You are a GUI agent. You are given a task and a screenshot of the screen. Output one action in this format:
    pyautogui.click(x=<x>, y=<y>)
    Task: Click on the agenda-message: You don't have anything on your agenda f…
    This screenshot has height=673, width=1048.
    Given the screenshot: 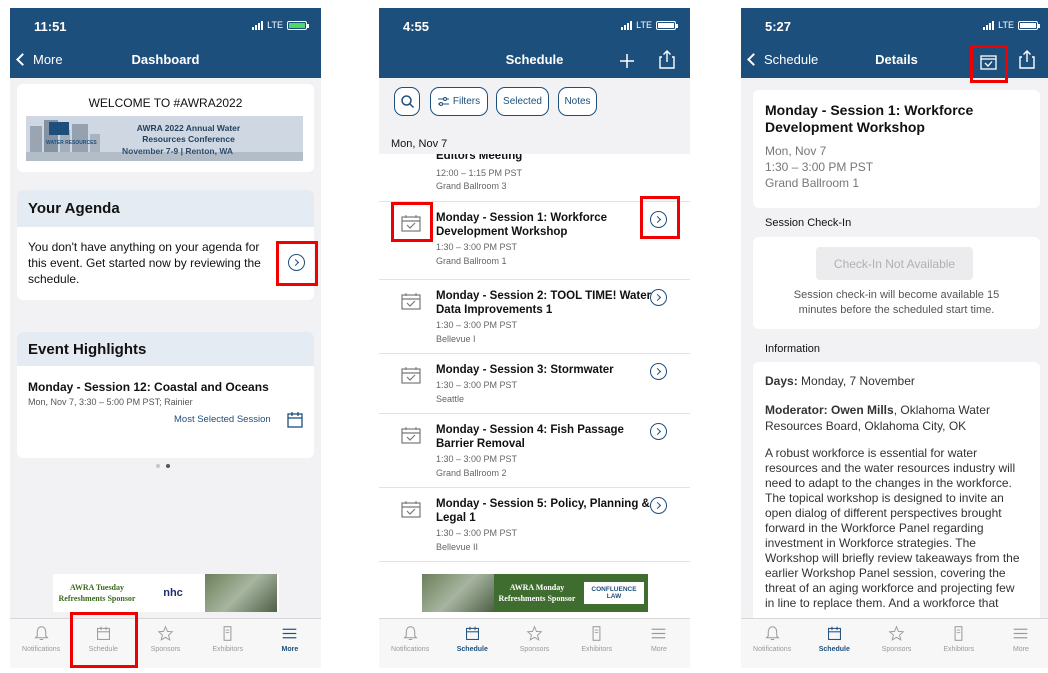 What is the action you would take?
    pyautogui.click(x=144, y=263)
    